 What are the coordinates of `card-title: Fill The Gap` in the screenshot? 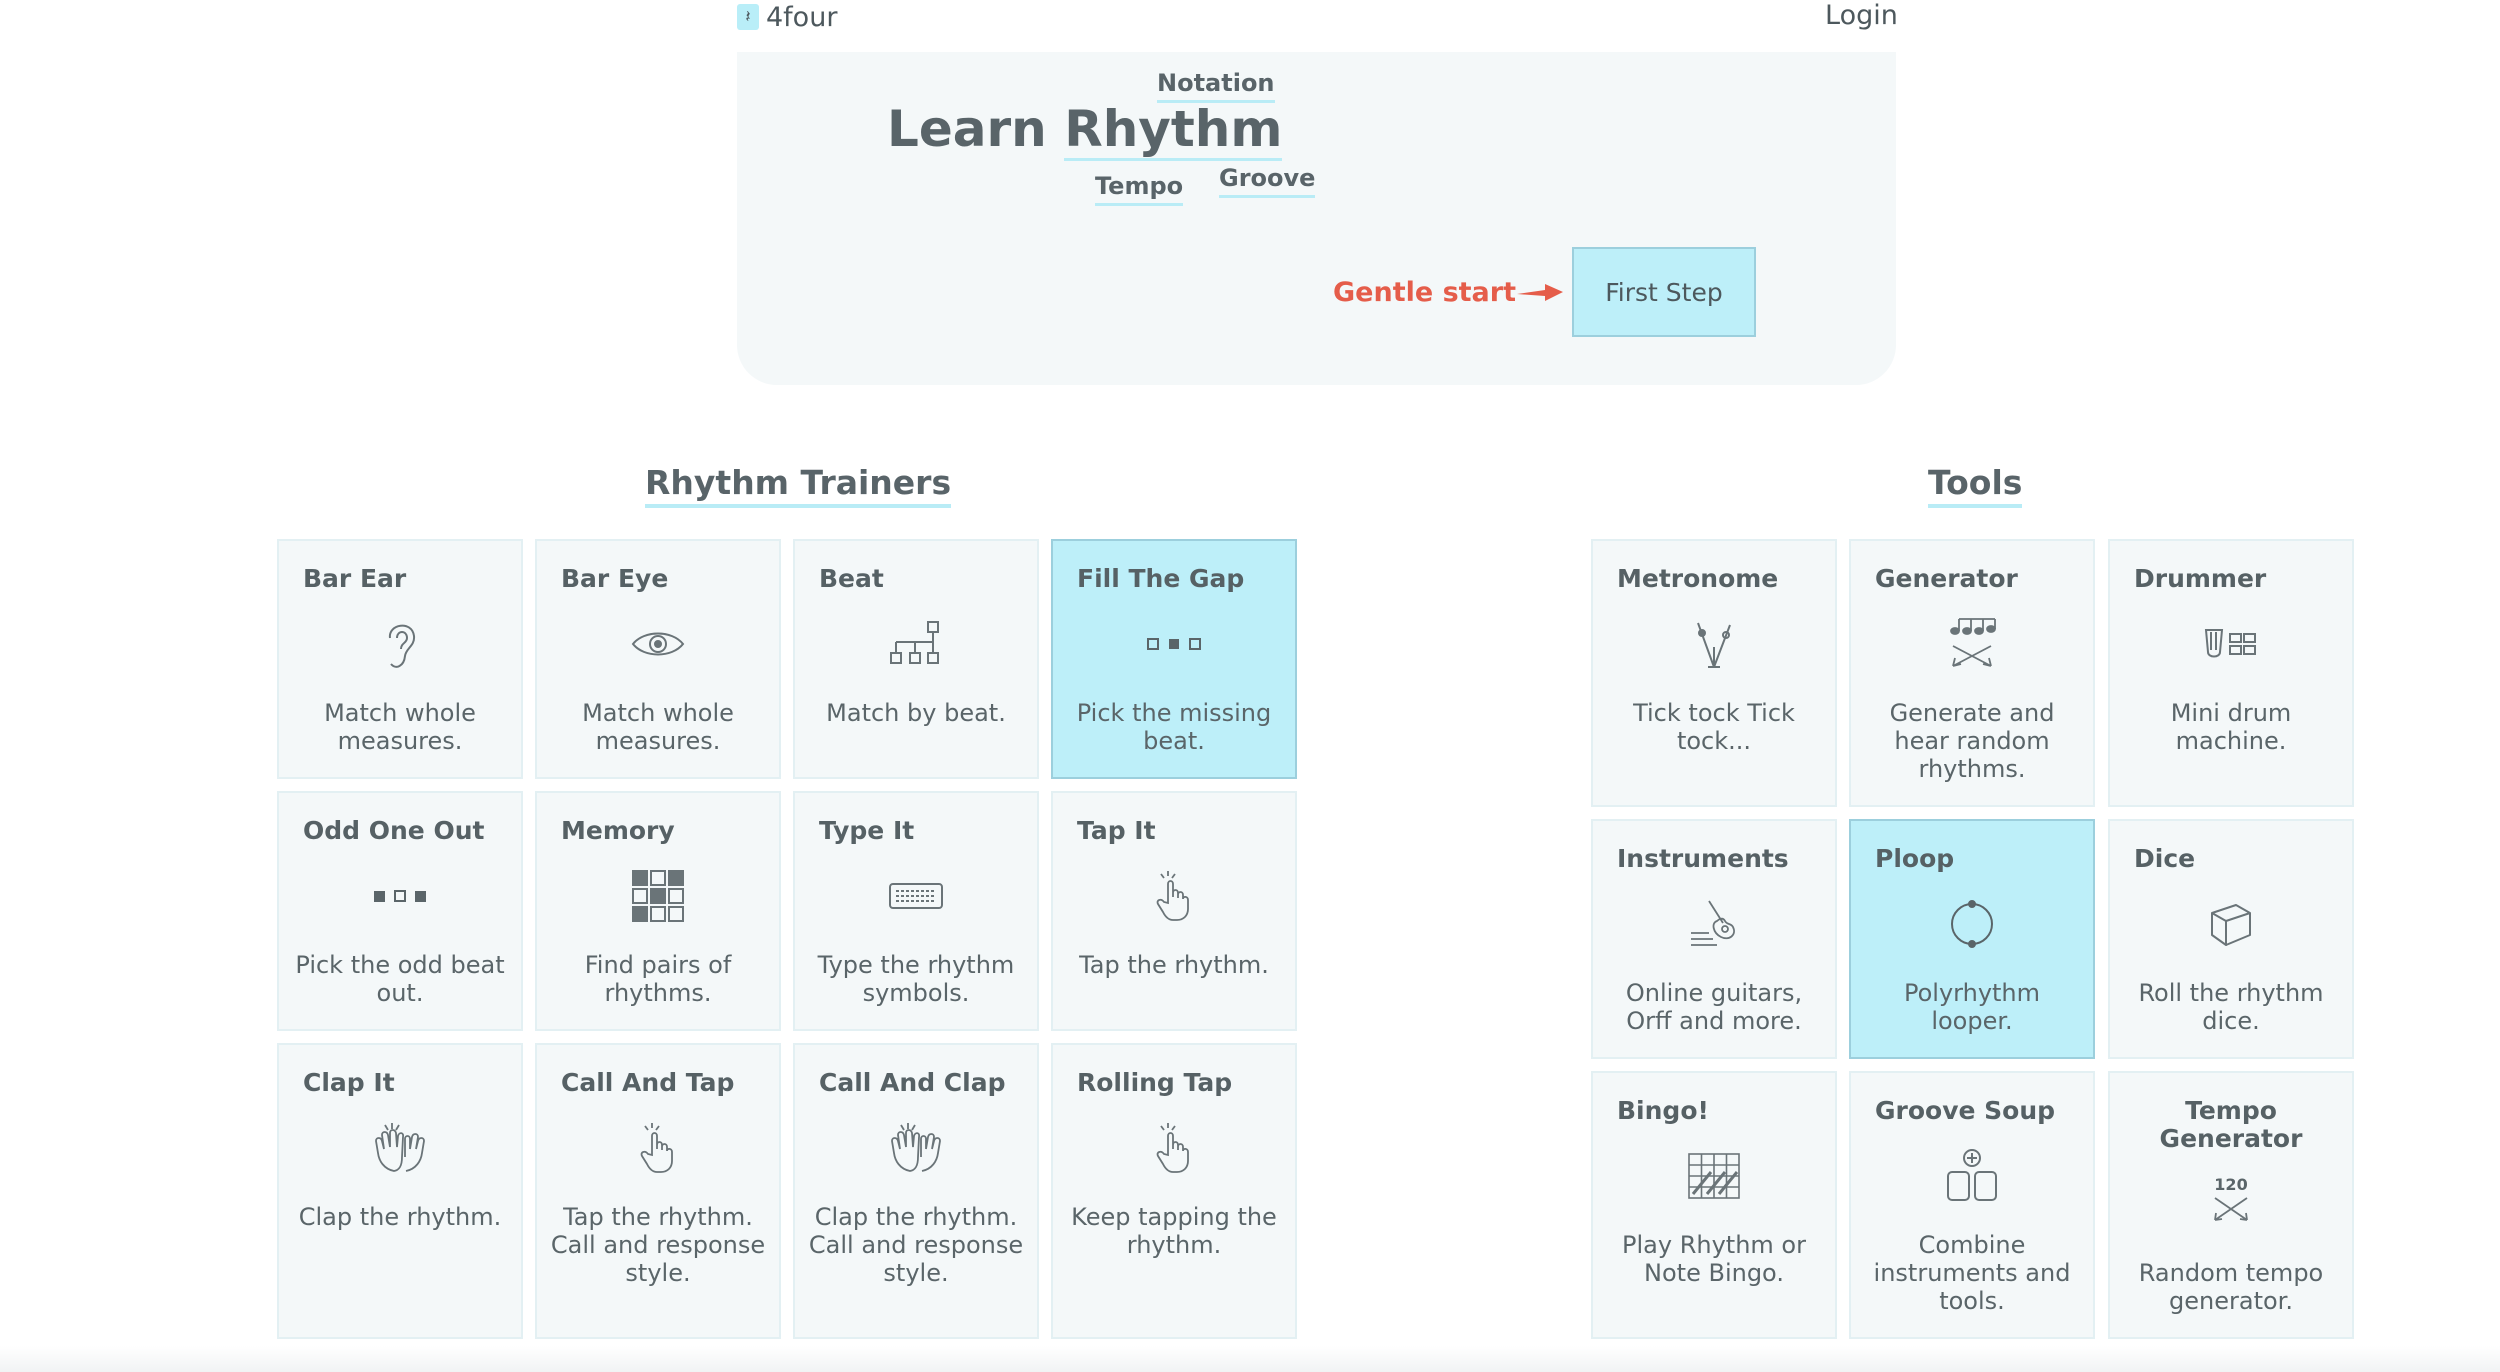 It's located at (1161, 578).